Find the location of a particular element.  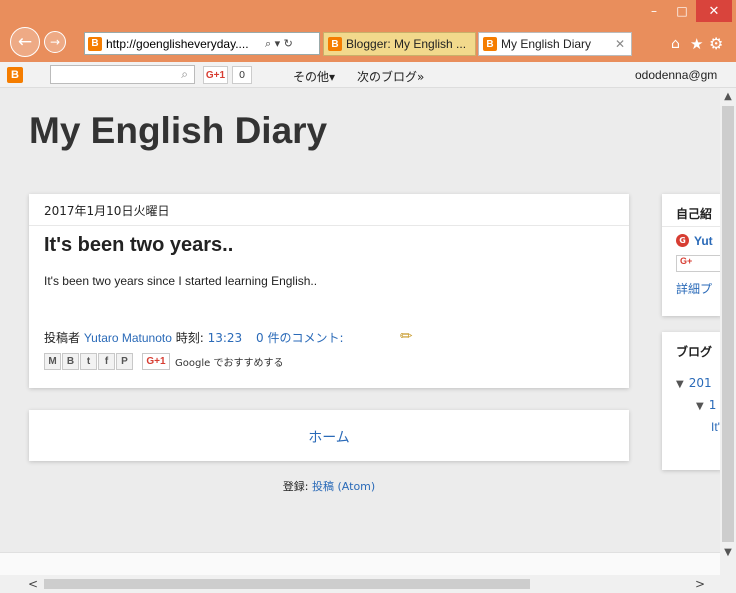

share-email-button: M is located at coordinates (52, 361).